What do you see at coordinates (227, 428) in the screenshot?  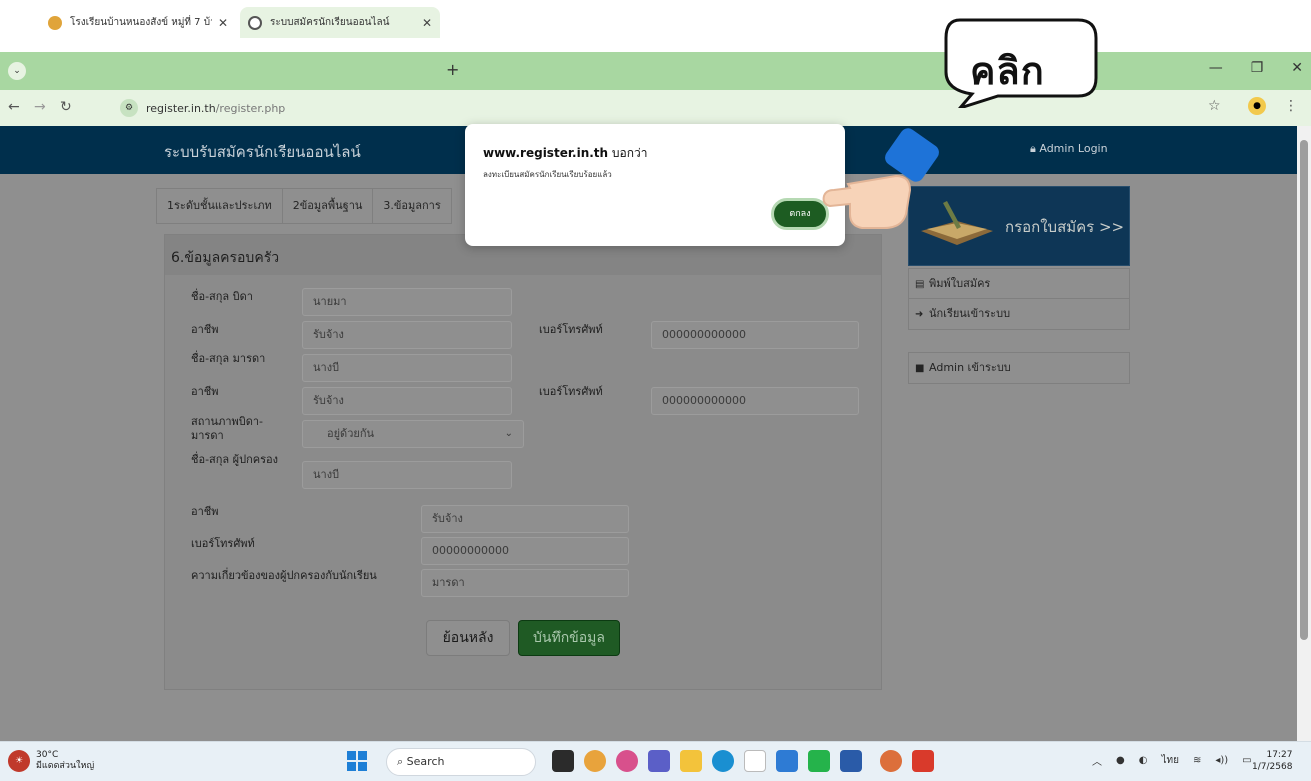 I see `parent-status-label: สถานภาพบิดา-มารดา` at bounding box center [227, 428].